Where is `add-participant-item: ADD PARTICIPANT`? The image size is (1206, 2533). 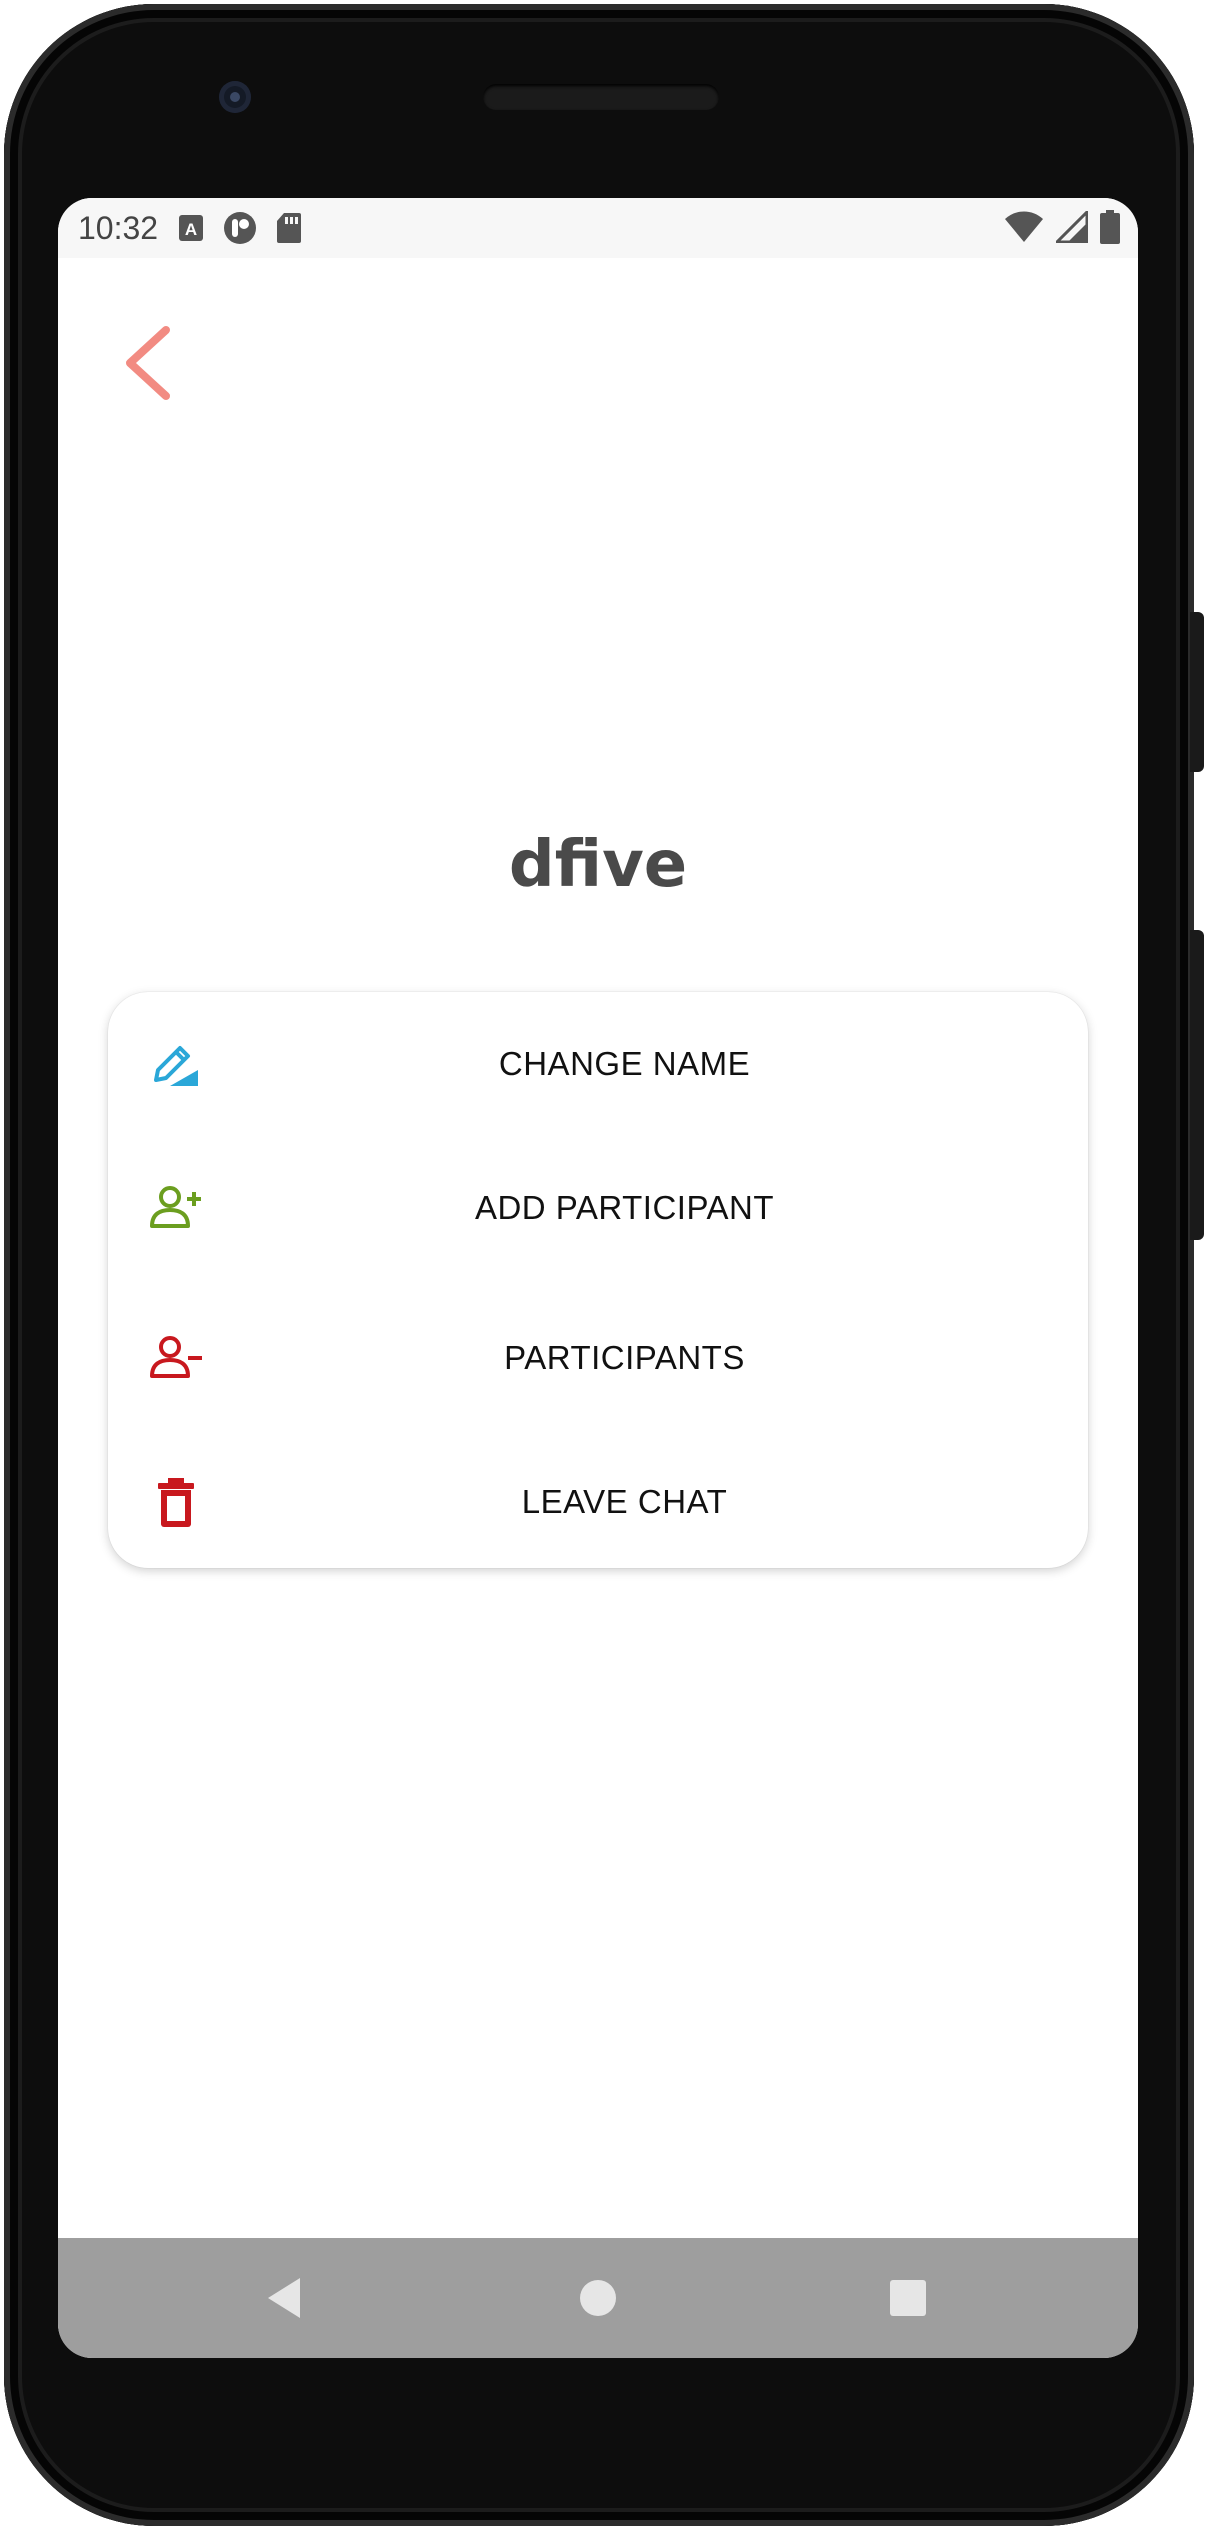
add-participant-item: ADD PARTICIPANT is located at coordinates (598, 1208).